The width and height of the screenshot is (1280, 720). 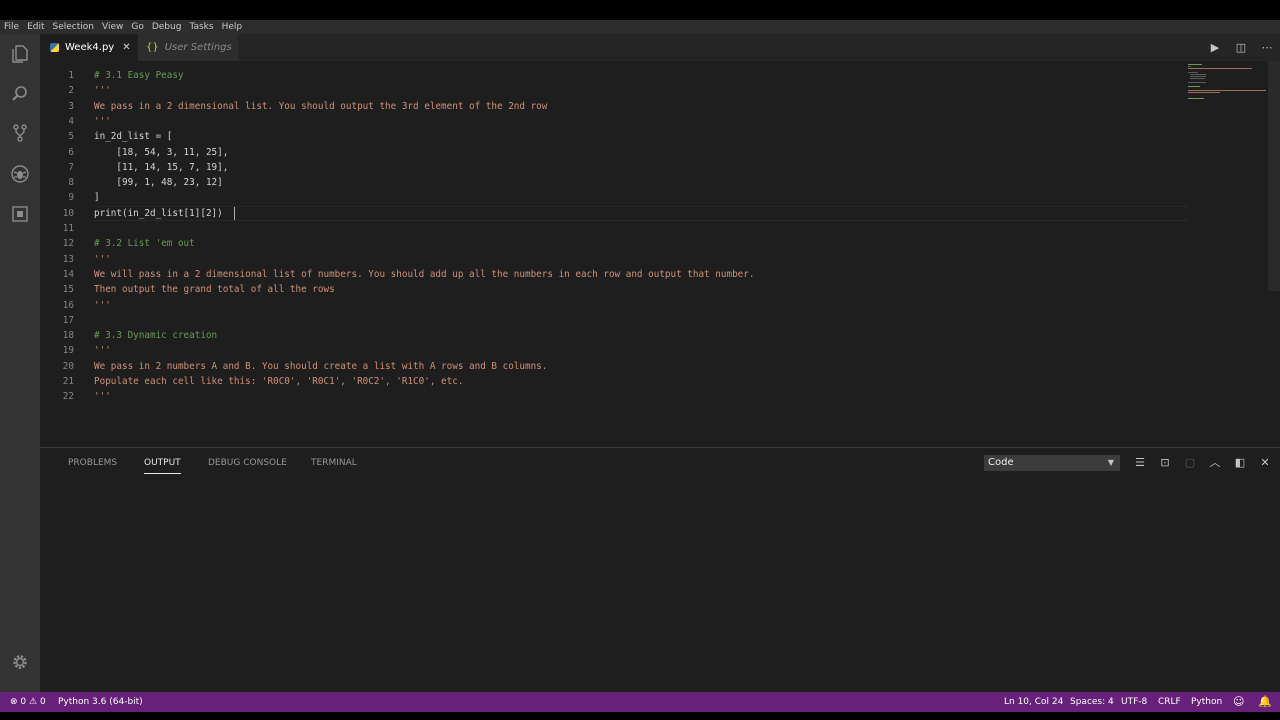 I want to click on debug-icon, so click(x=20, y=174).